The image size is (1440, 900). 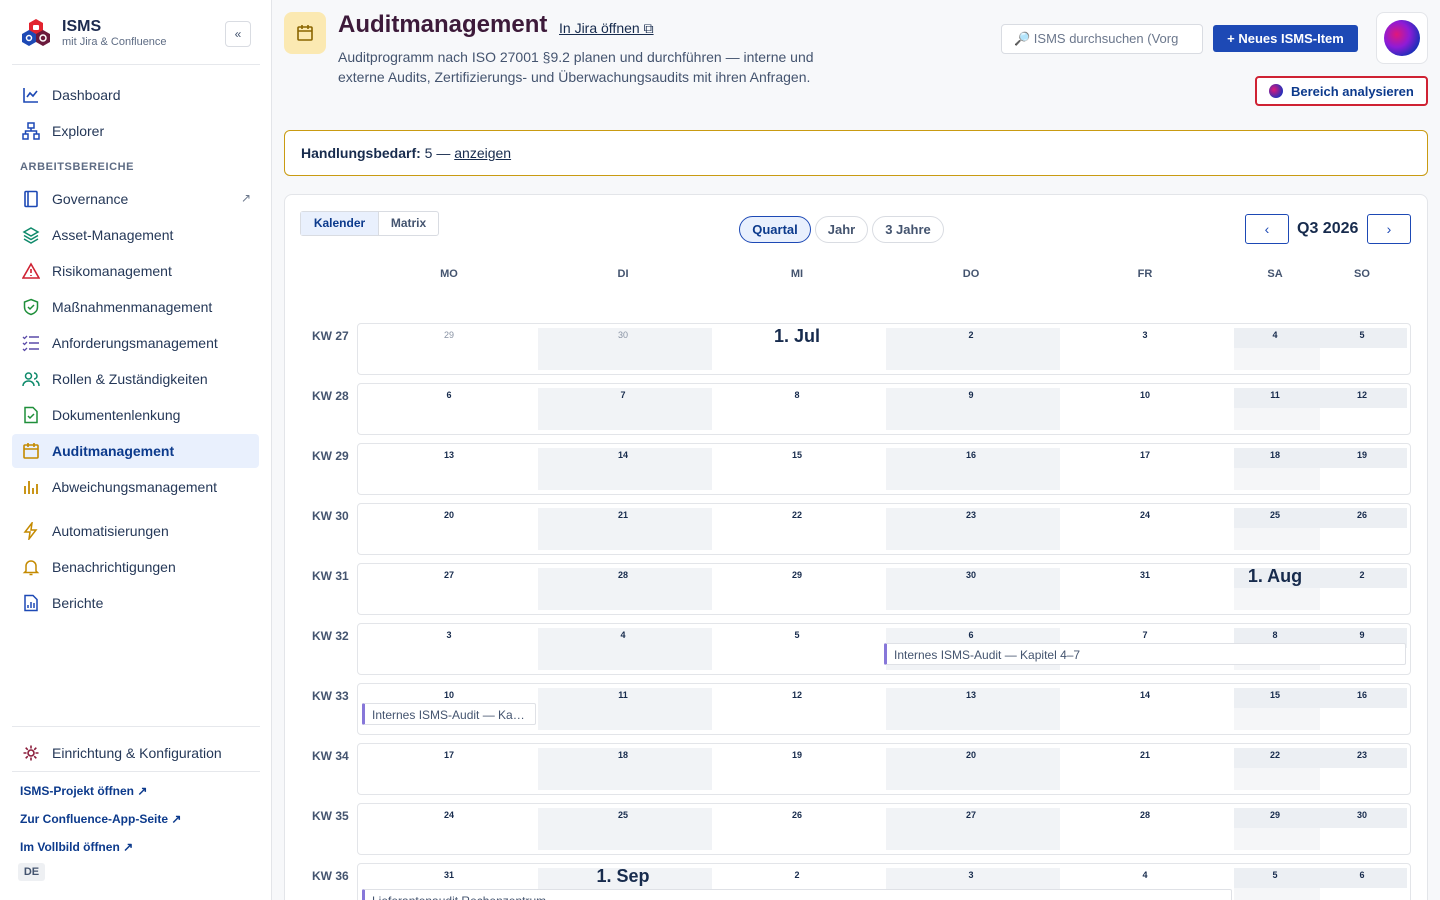 What do you see at coordinates (136, 34) in the screenshot?
I see `brand: ISMS mit Jira & Confluence` at bounding box center [136, 34].